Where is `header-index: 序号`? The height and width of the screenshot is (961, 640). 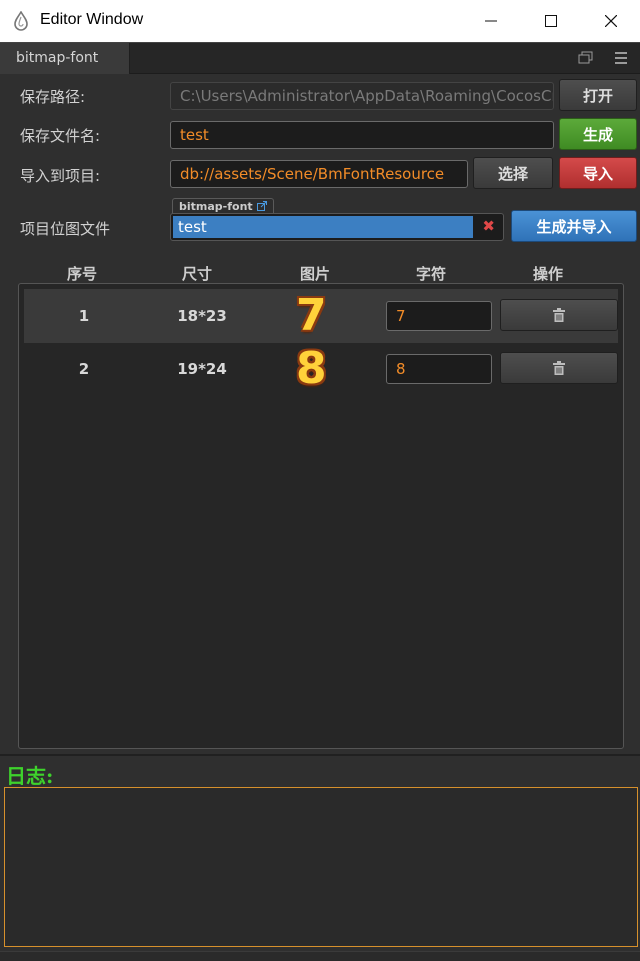
header-index: 序号 is located at coordinates (81, 274).